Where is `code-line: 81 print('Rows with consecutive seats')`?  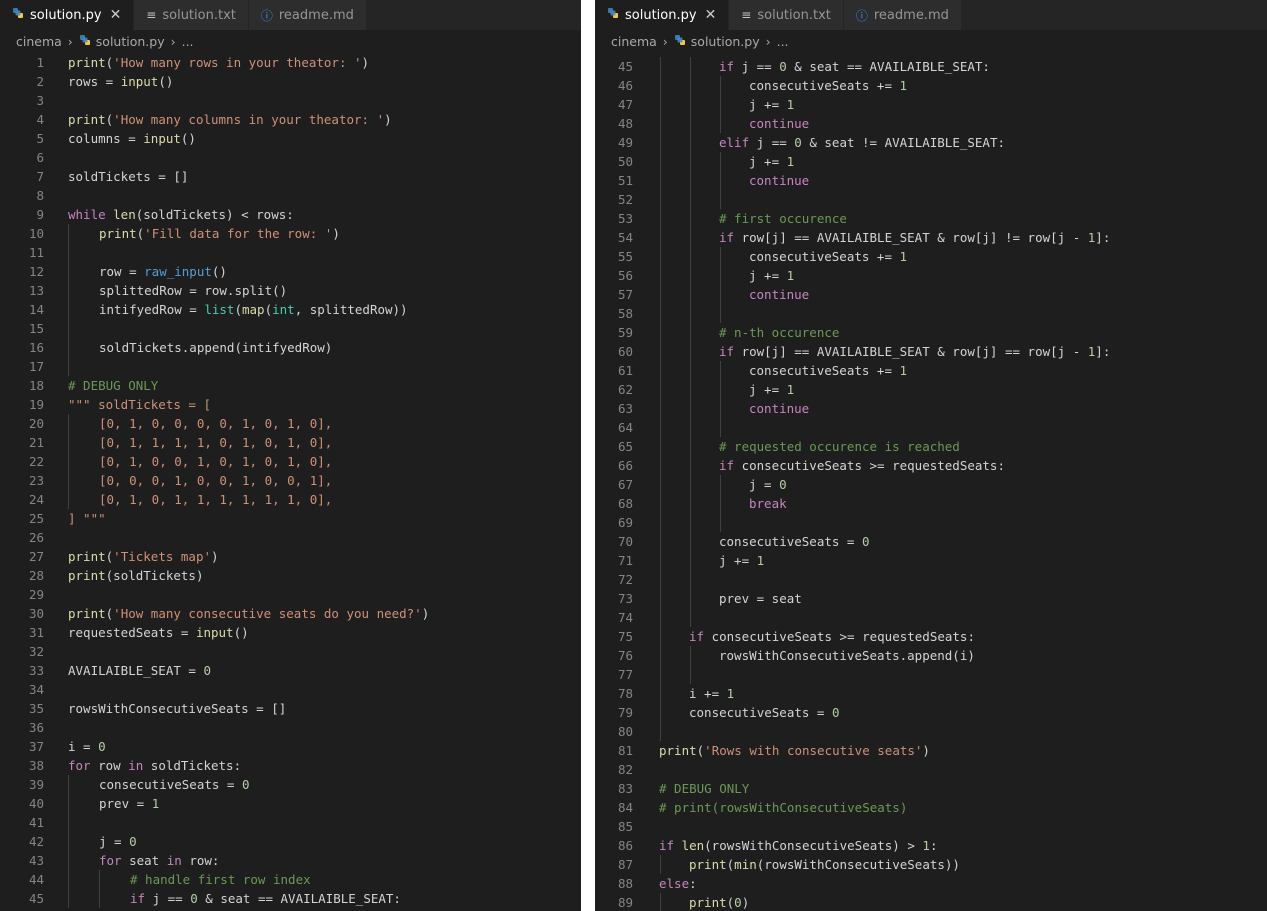 code-line: 81 print('Rows with consecutive seats') is located at coordinates (931, 750).